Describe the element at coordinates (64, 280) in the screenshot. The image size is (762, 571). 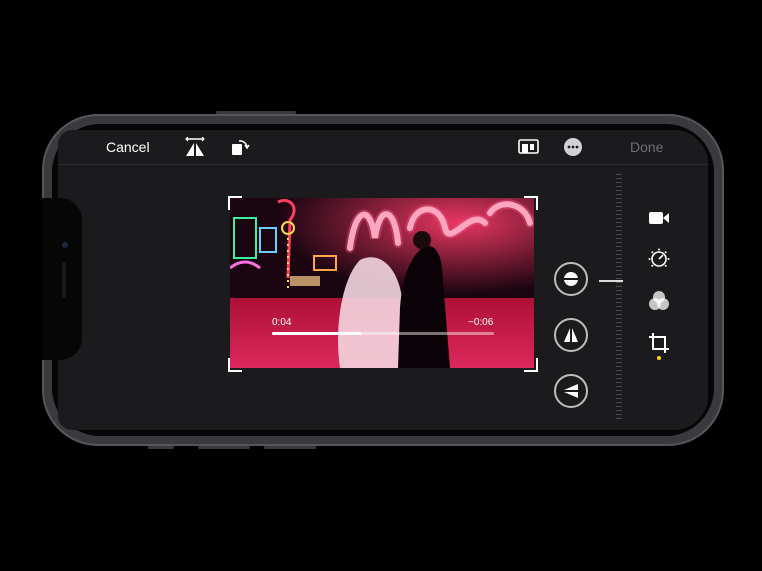
I see `earpiece-speaker` at that location.